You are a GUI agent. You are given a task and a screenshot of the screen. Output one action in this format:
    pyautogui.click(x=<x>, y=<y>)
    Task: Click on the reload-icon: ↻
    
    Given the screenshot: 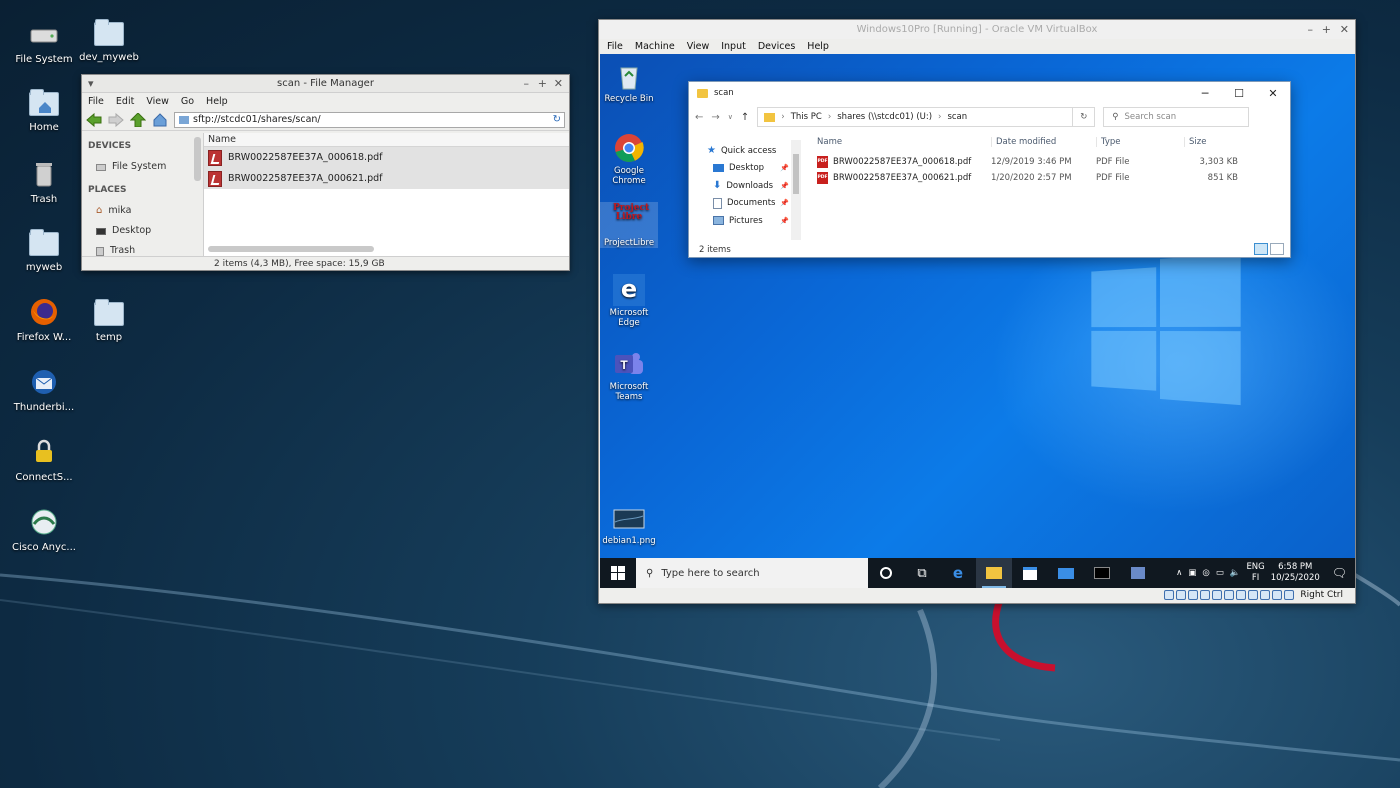 What is the action you would take?
    pyautogui.click(x=557, y=120)
    